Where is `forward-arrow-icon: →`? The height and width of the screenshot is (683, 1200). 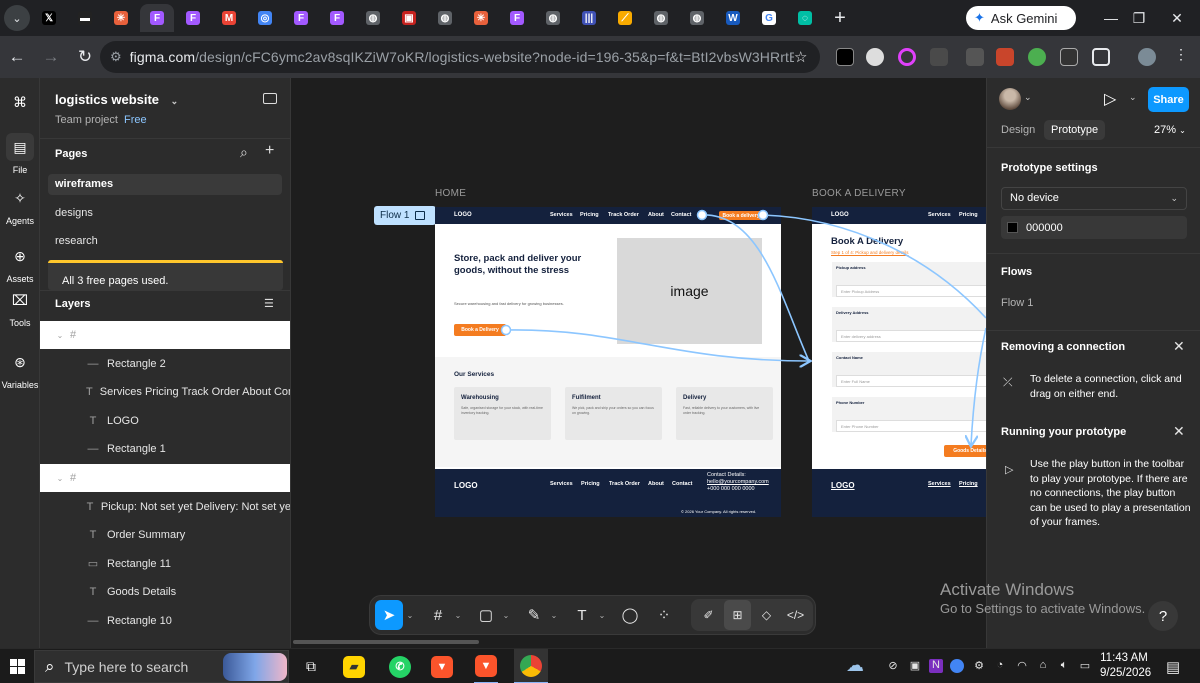
forward-arrow-icon: → is located at coordinates (51, 57).